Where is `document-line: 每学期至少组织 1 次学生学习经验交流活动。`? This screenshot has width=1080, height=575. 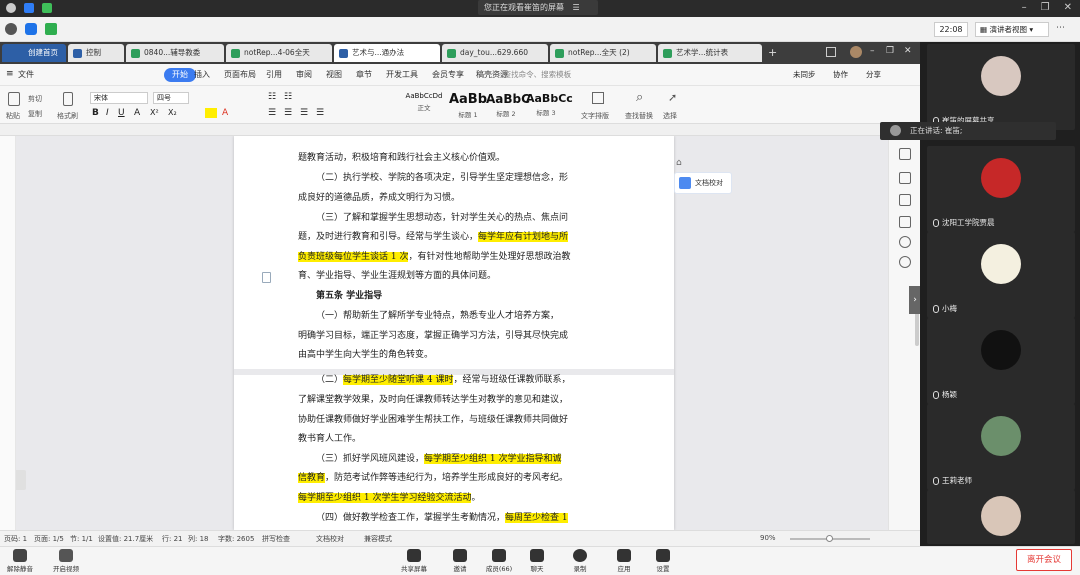 document-line: 每学期至少组织 1 次学生学习经验交流活动。 is located at coordinates (448, 498).